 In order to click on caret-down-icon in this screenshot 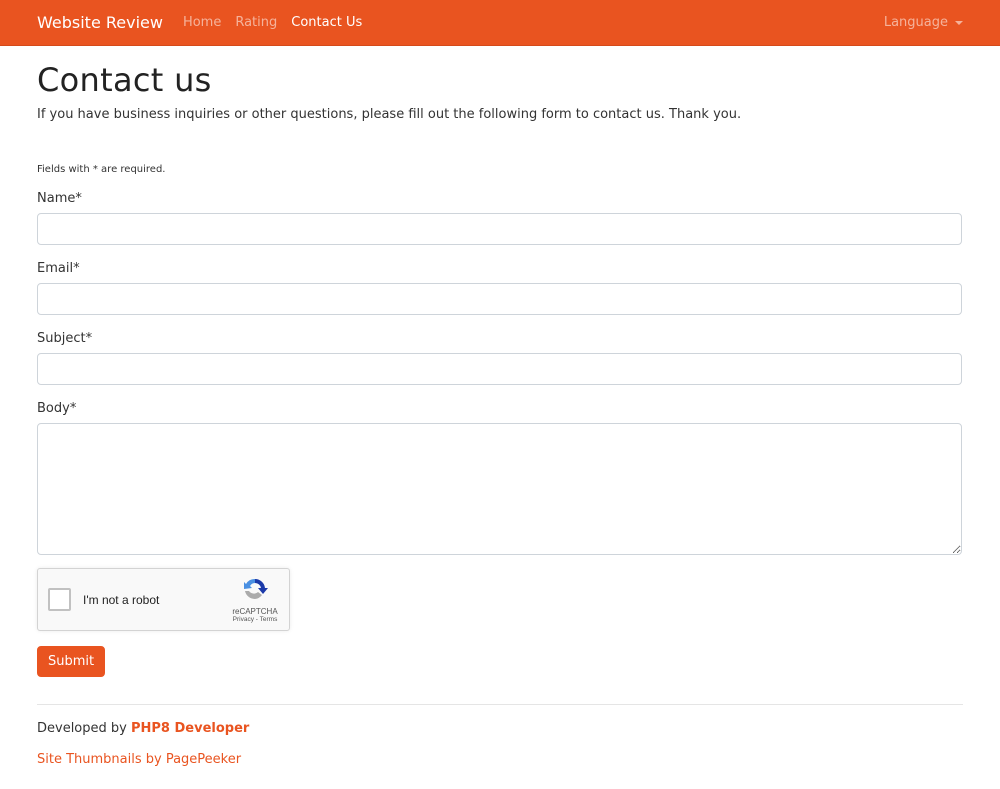, I will do `click(959, 22)`.